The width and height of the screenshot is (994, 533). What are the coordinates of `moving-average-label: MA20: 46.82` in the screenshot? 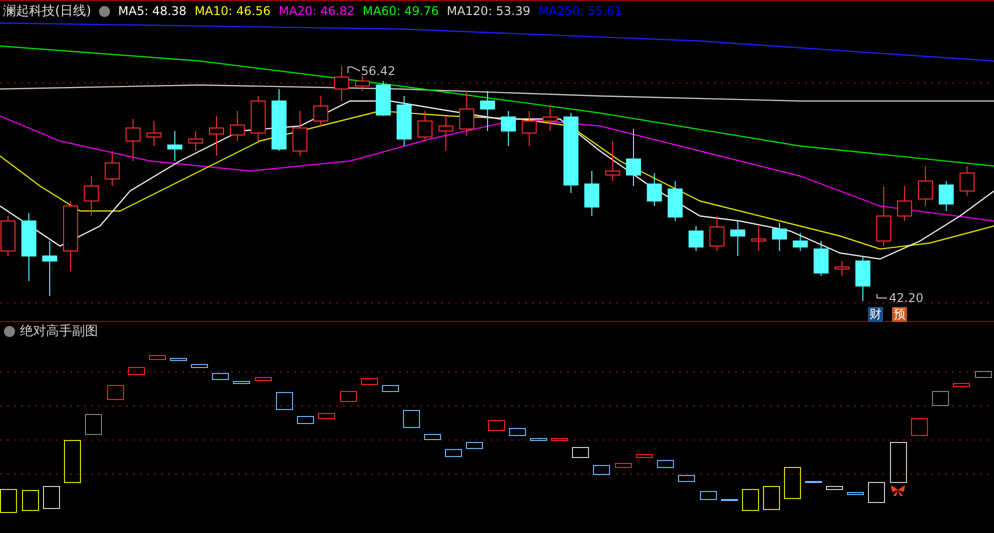 It's located at (316, 11).